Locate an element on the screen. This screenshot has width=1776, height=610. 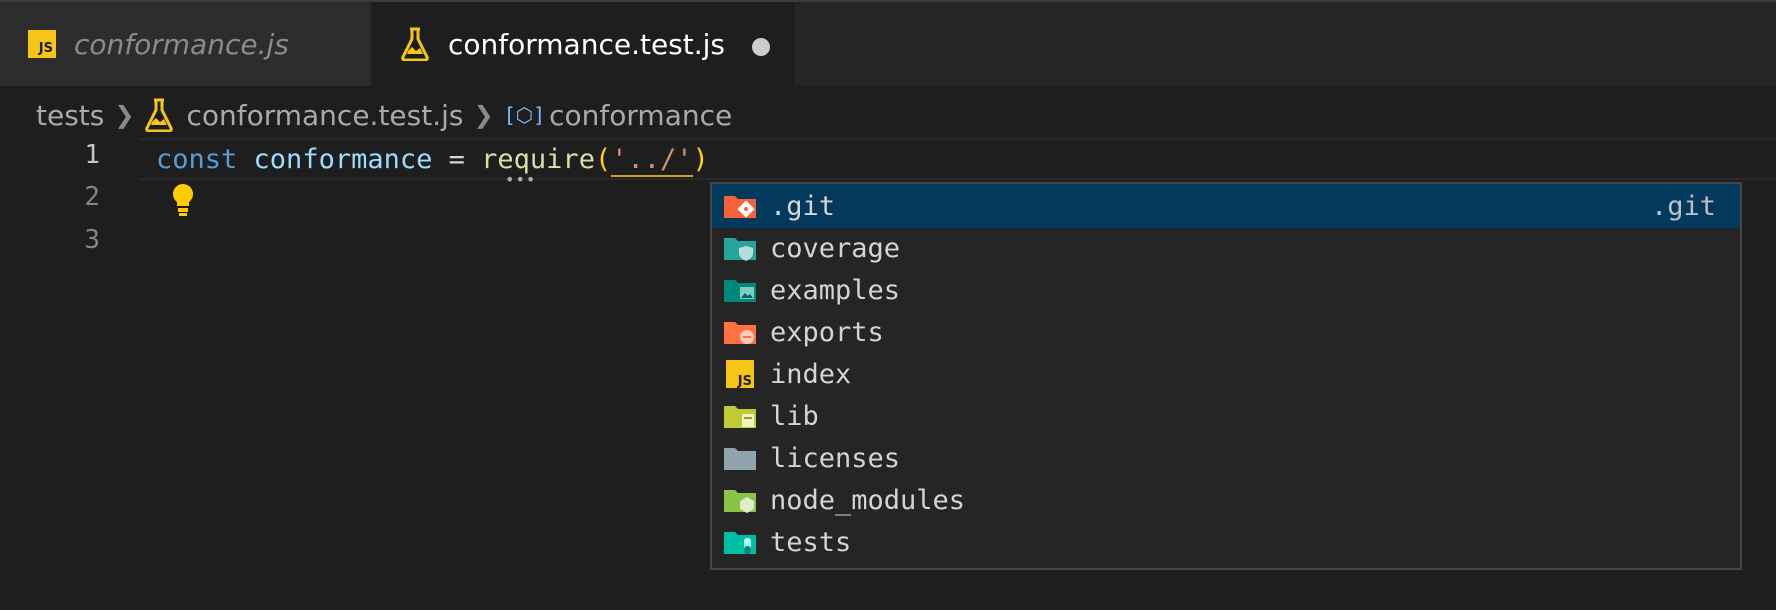
suggestion-item-tests: tests is located at coordinates (1226, 542).